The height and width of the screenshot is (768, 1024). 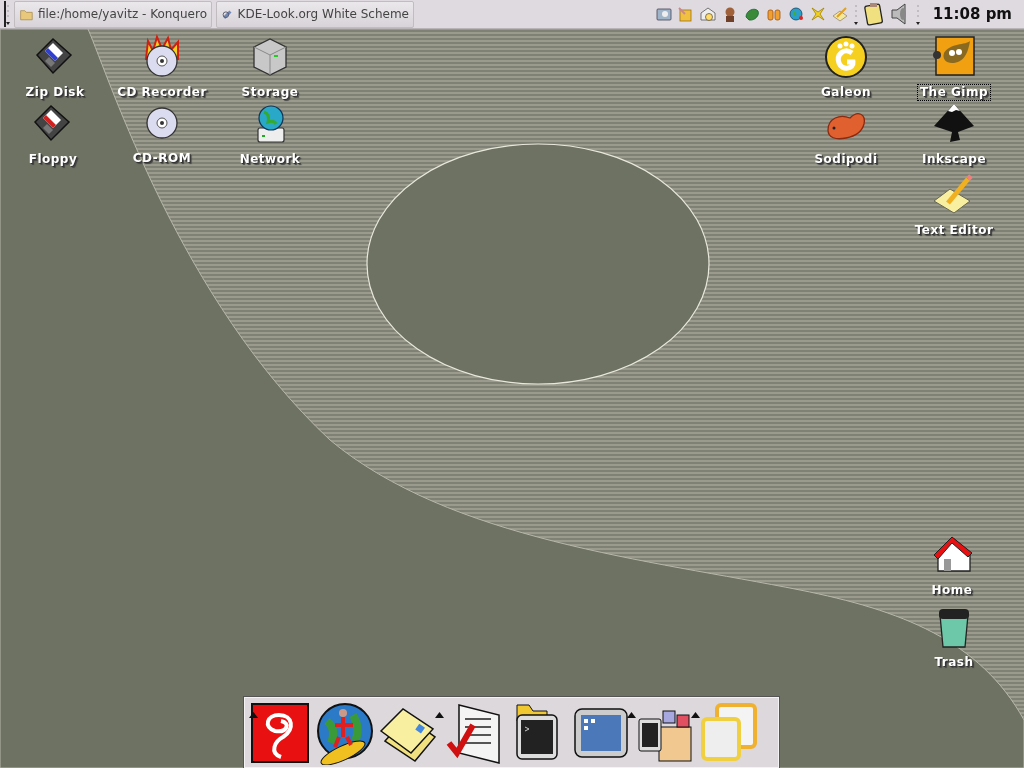 What do you see at coordinates (663, 14) in the screenshot?
I see `picture-icon` at bounding box center [663, 14].